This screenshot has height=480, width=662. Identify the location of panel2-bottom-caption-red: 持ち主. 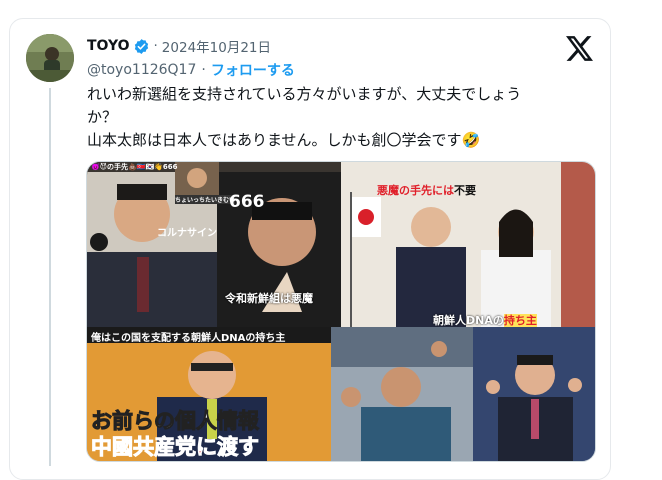
(520, 320).